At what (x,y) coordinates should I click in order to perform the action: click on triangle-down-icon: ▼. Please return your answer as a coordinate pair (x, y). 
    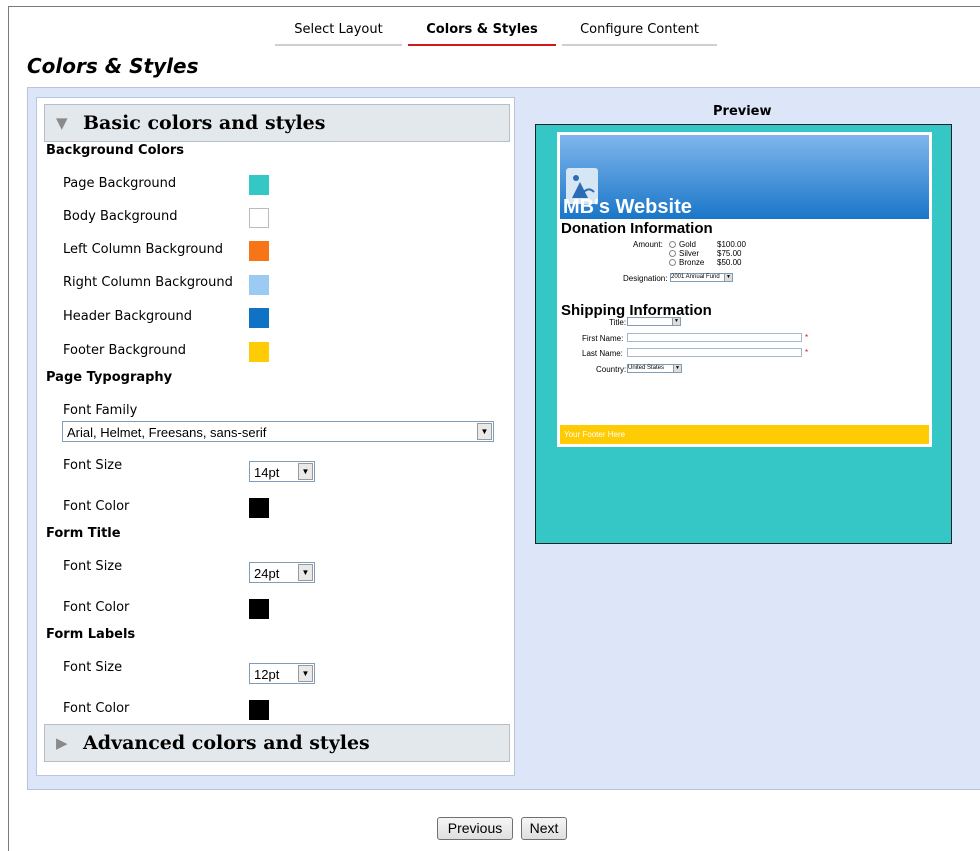
    Looking at the image, I should click on (62, 123).